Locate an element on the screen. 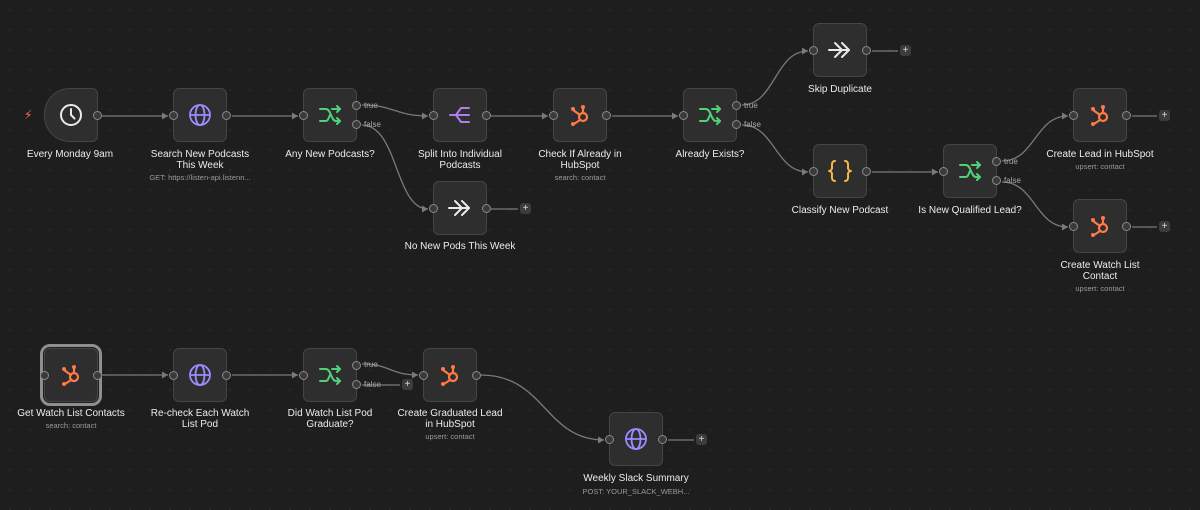  arrow-skip is located at coordinates (805, 51).